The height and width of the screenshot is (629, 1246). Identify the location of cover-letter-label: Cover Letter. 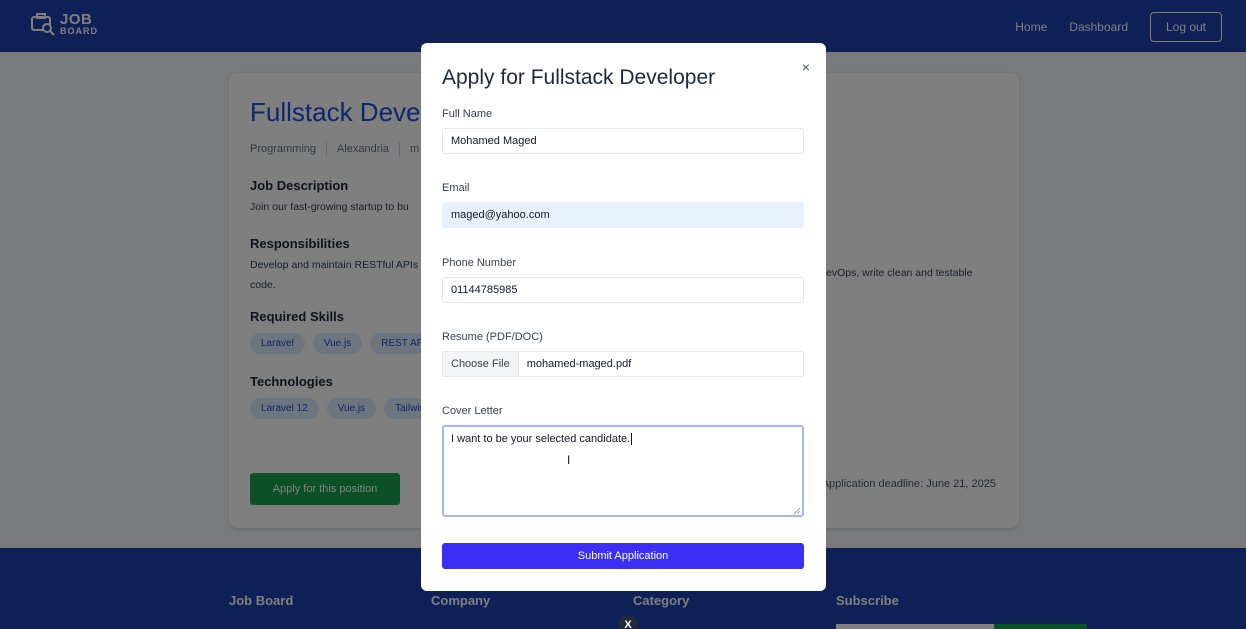
(472, 411).